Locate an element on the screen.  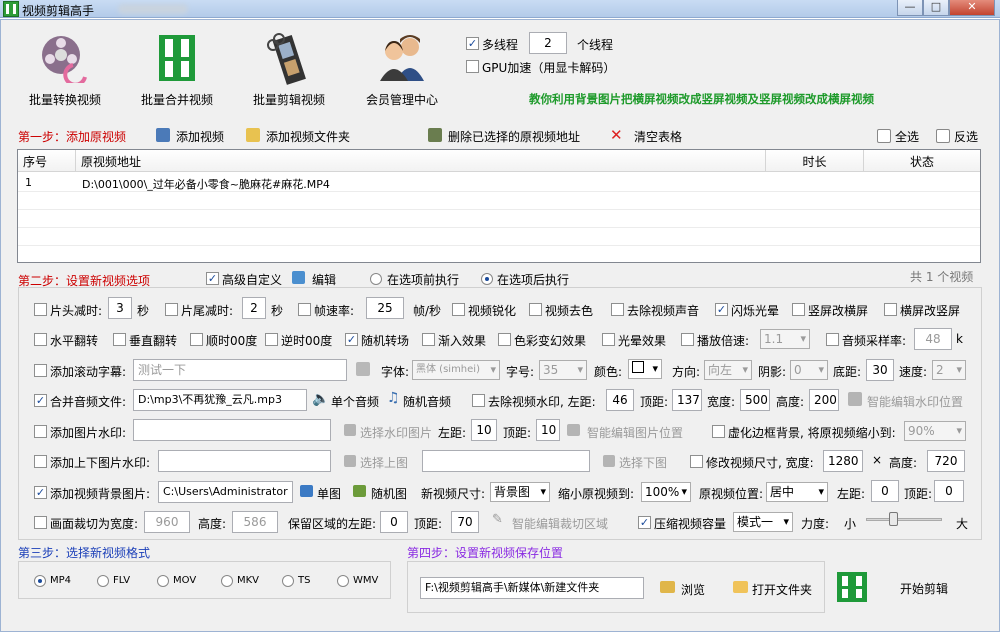
sample-rate-input: 48 is located at coordinates (933, 339).